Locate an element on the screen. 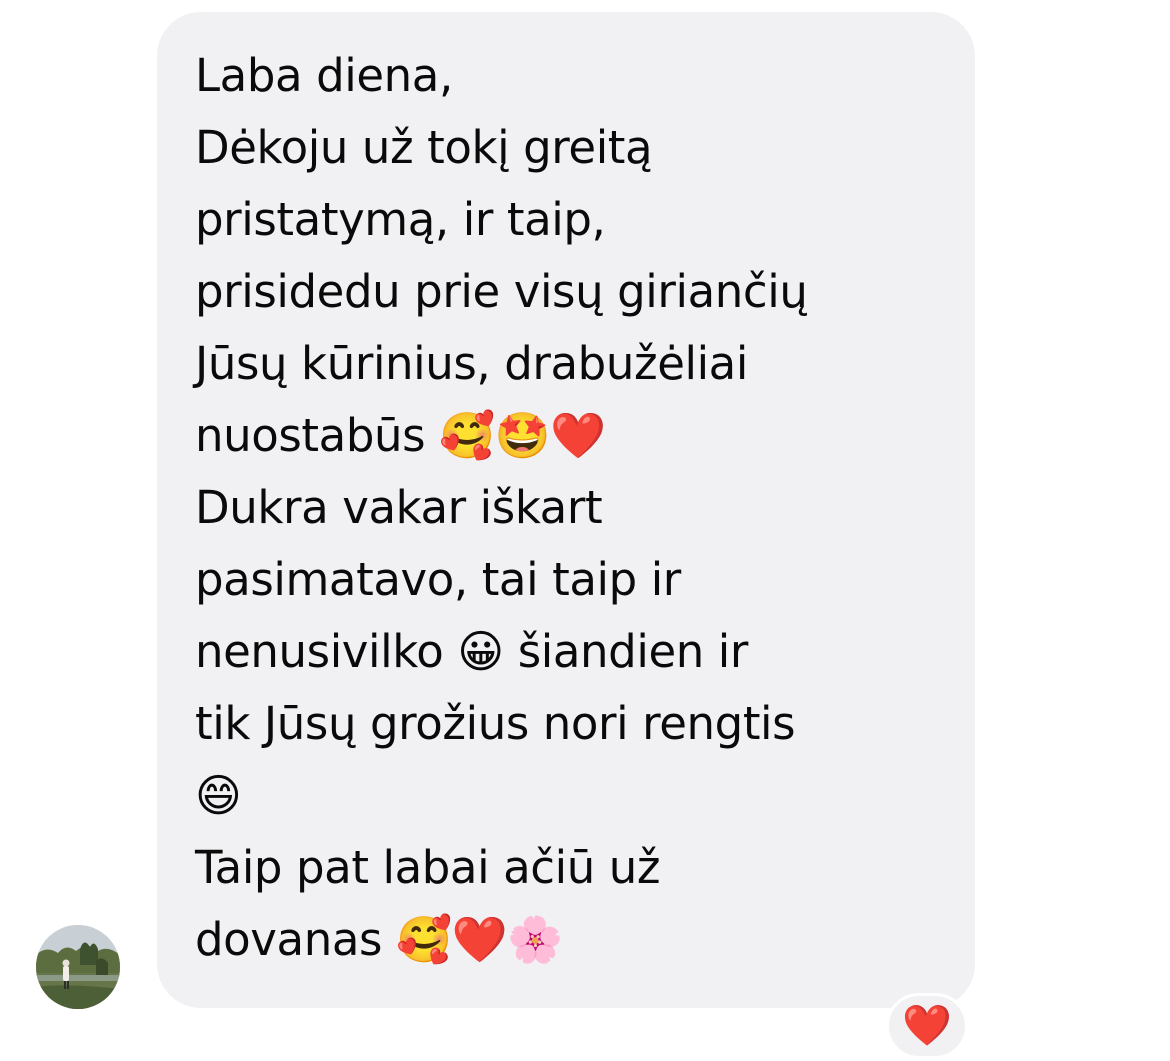  sender-avatar is located at coordinates (78, 967).